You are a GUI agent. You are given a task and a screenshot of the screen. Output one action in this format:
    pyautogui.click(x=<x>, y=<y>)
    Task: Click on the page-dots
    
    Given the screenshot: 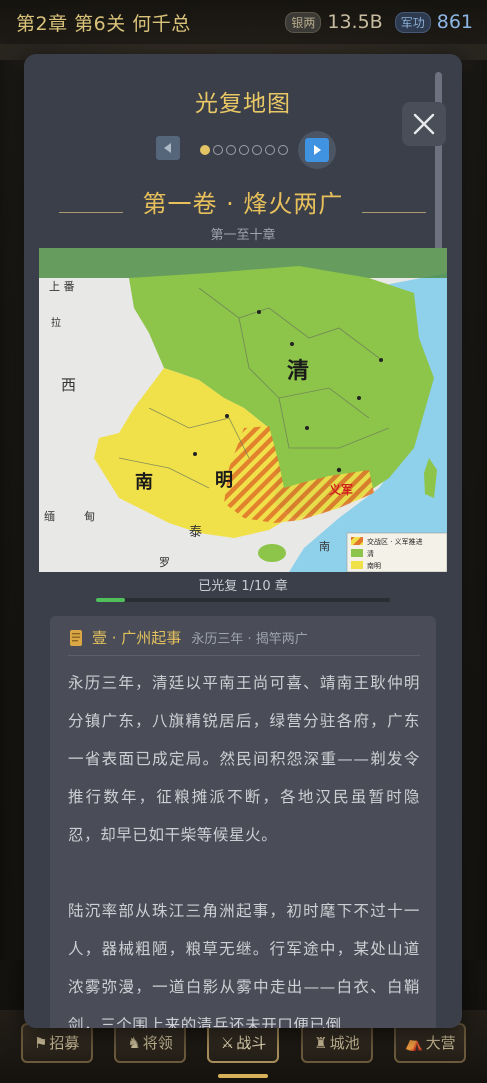 What is the action you would take?
    pyautogui.click(x=244, y=150)
    